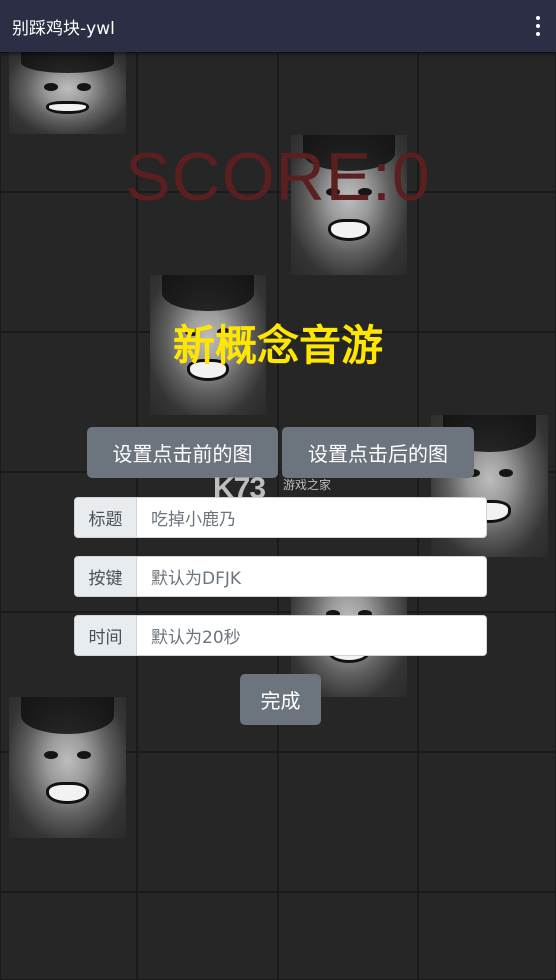 The image size is (556, 980). I want to click on done-button: 完成, so click(280, 699).